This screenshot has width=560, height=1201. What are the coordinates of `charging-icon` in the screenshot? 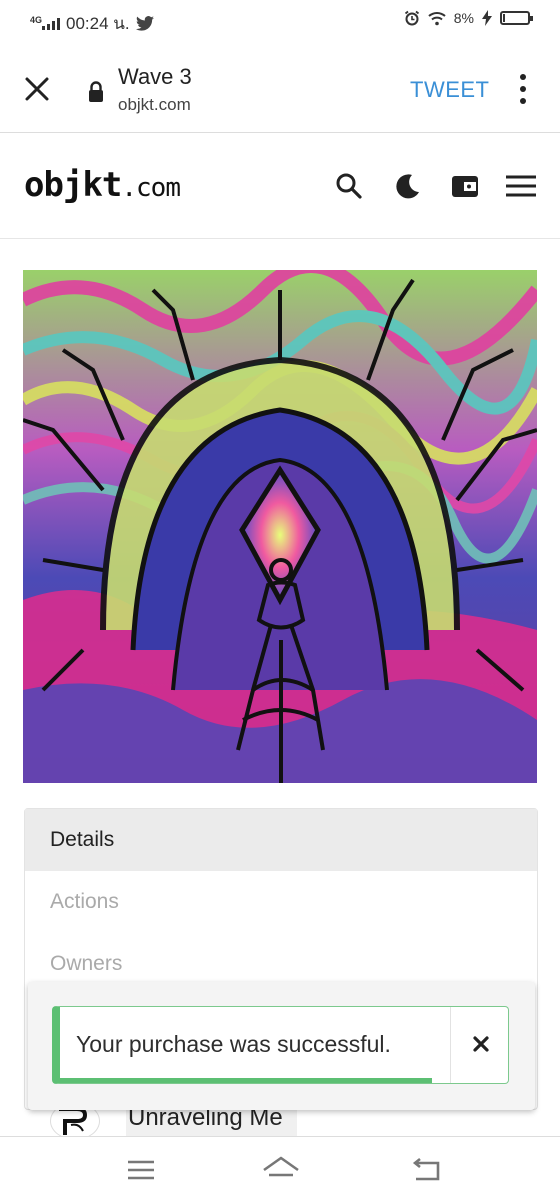 It's located at (487, 18).